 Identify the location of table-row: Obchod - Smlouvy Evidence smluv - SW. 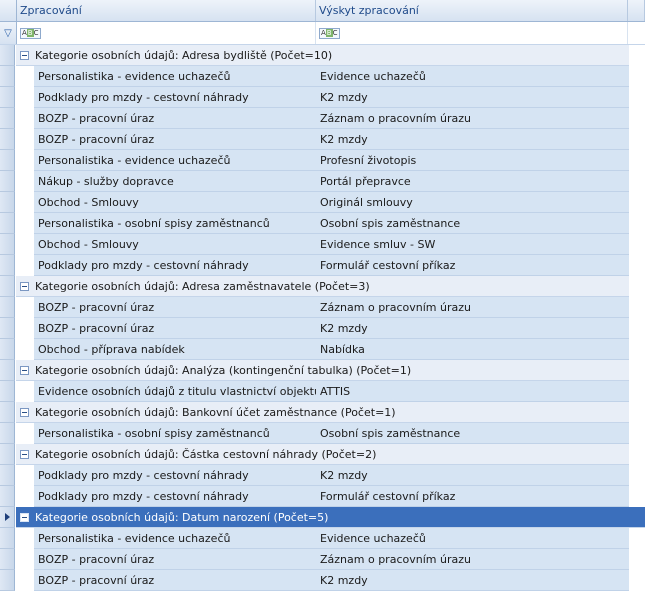
(322, 244).